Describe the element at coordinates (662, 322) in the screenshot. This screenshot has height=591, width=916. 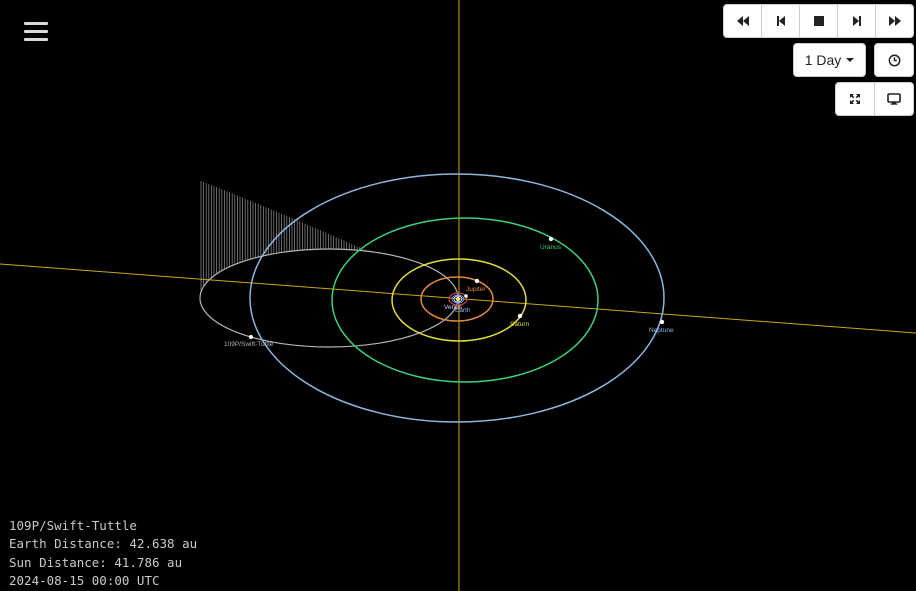
I see `neptune-dot` at that location.